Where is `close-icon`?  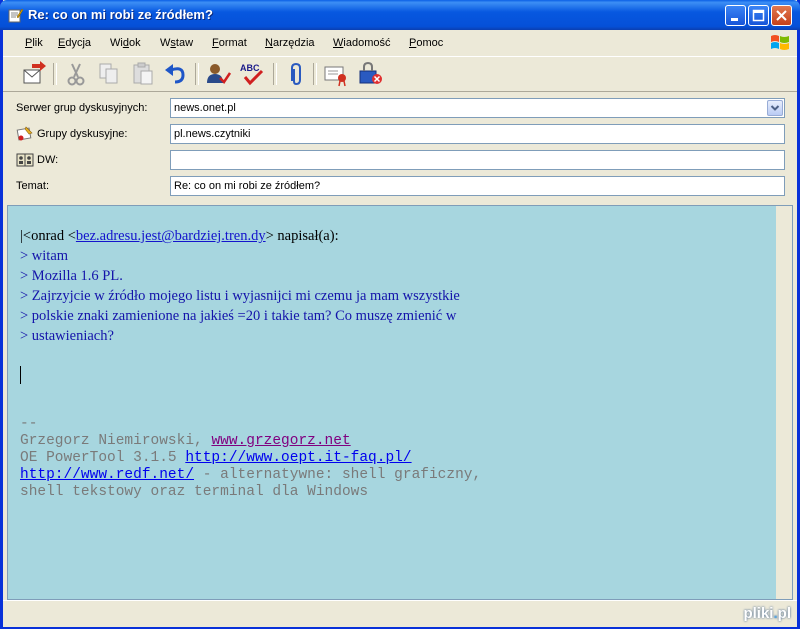
close-icon is located at coordinates (781, 15).